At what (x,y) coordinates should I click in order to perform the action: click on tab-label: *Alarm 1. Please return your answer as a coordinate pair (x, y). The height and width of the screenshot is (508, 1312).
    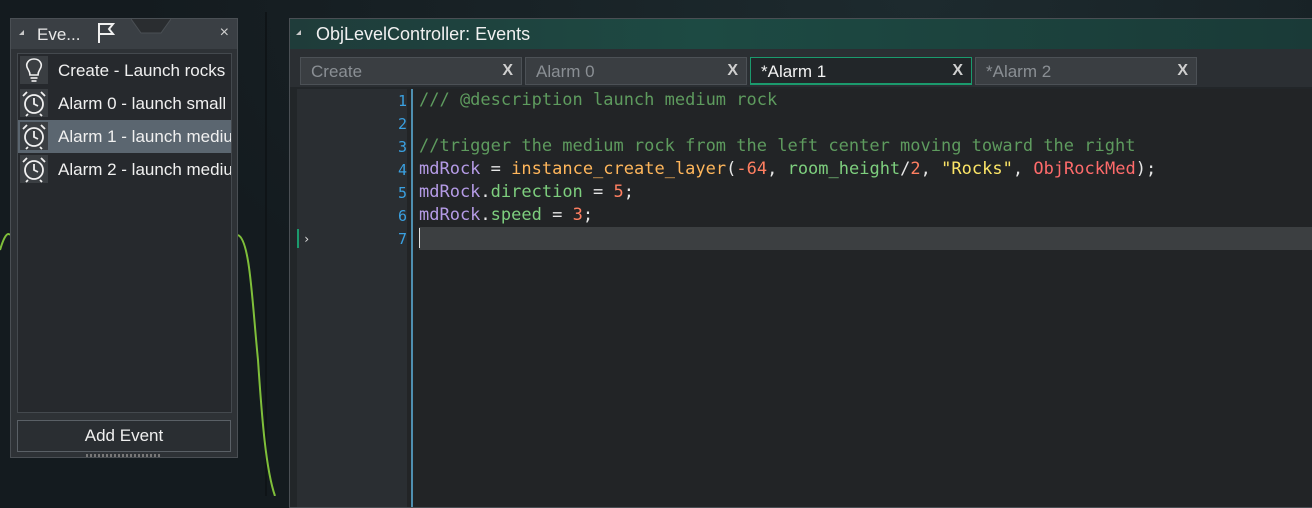
    Looking at the image, I should click on (794, 71).